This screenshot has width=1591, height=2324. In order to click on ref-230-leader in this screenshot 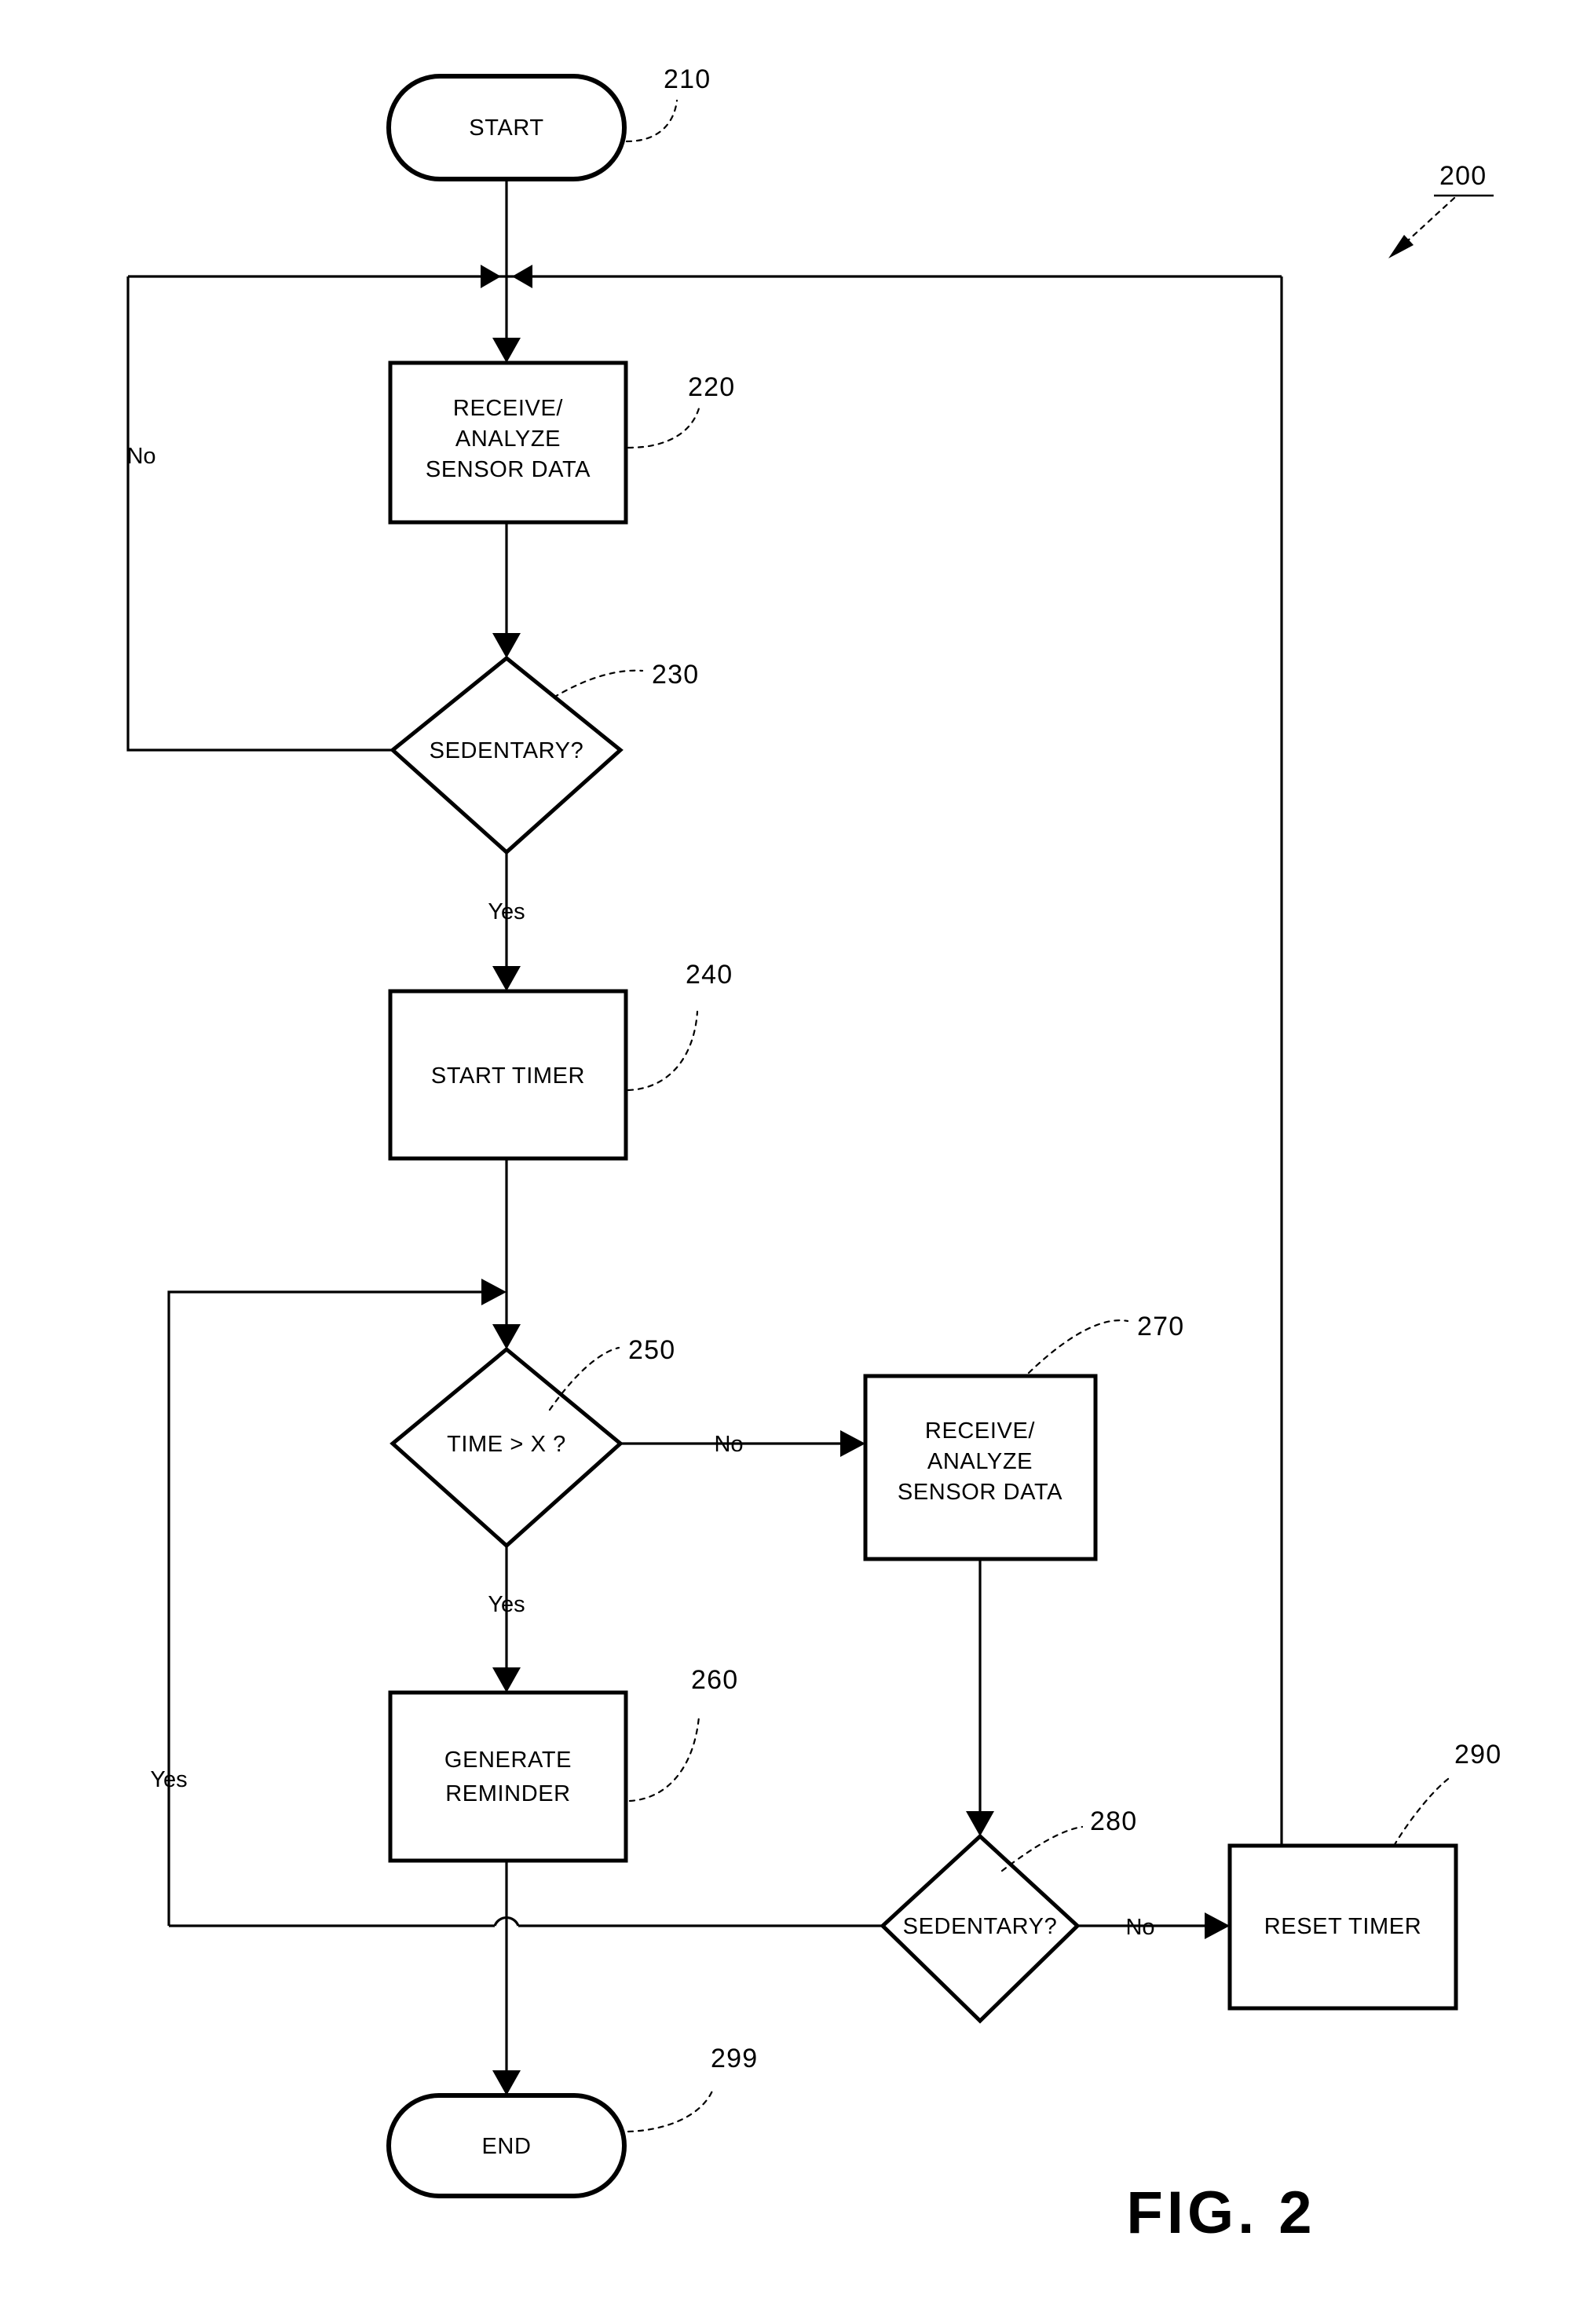, I will do `click(598, 684)`.